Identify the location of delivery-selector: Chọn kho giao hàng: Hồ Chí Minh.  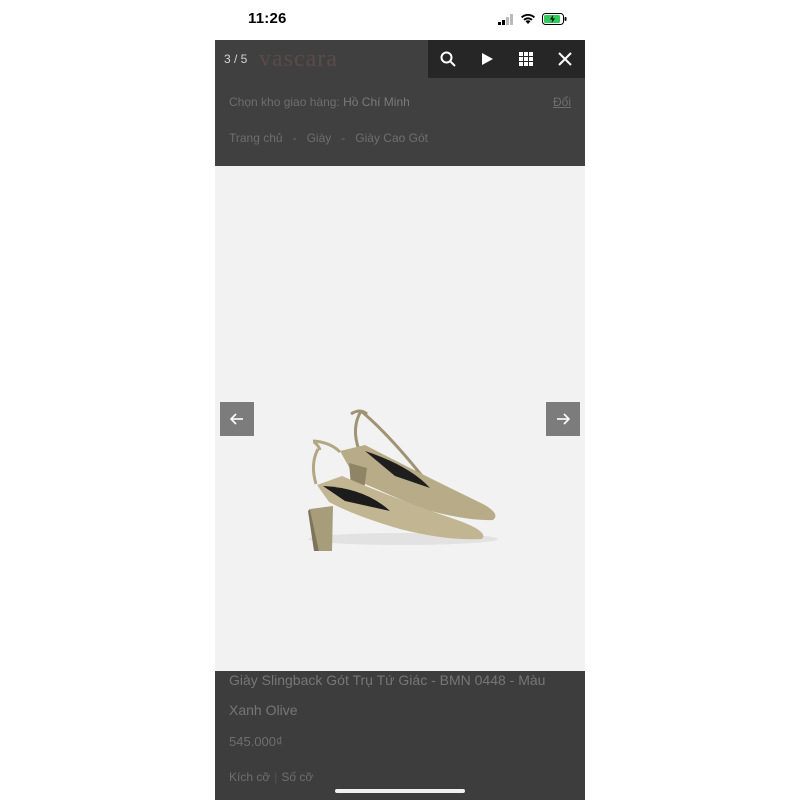
(319, 102).